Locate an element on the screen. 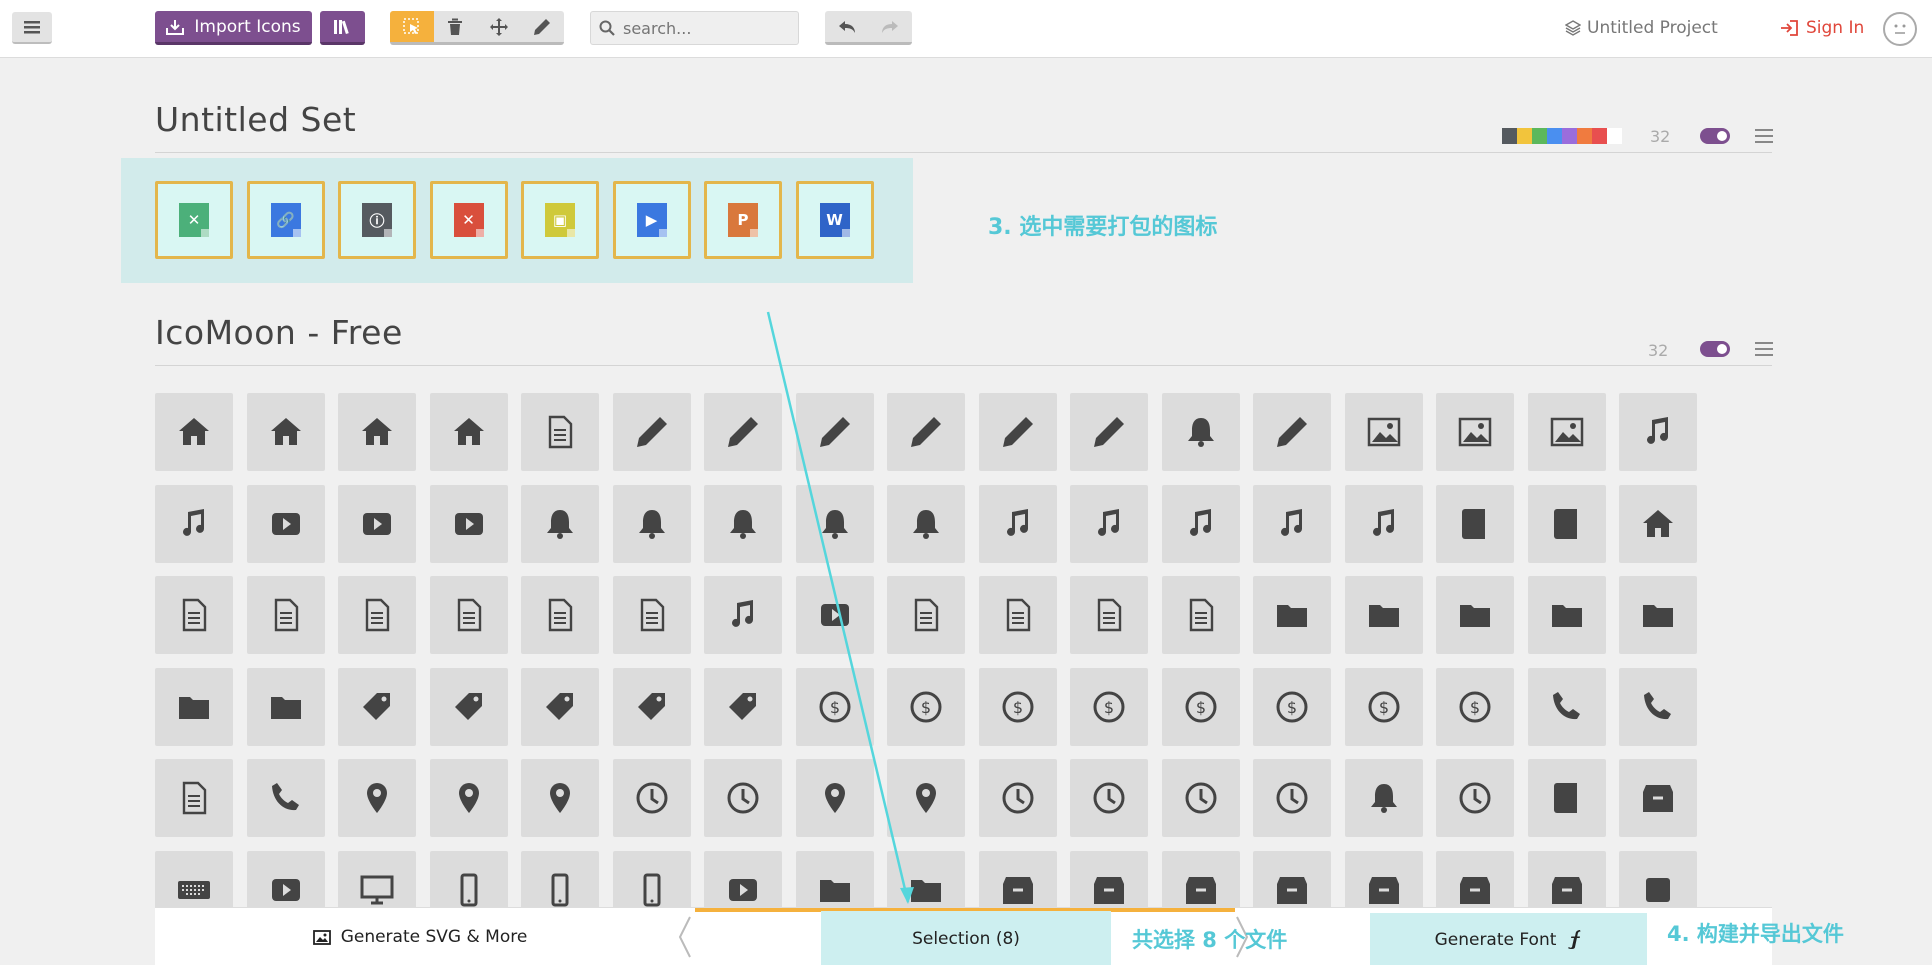 This screenshot has height=965, width=1932. selection-button: Selection (8) is located at coordinates (966, 938).